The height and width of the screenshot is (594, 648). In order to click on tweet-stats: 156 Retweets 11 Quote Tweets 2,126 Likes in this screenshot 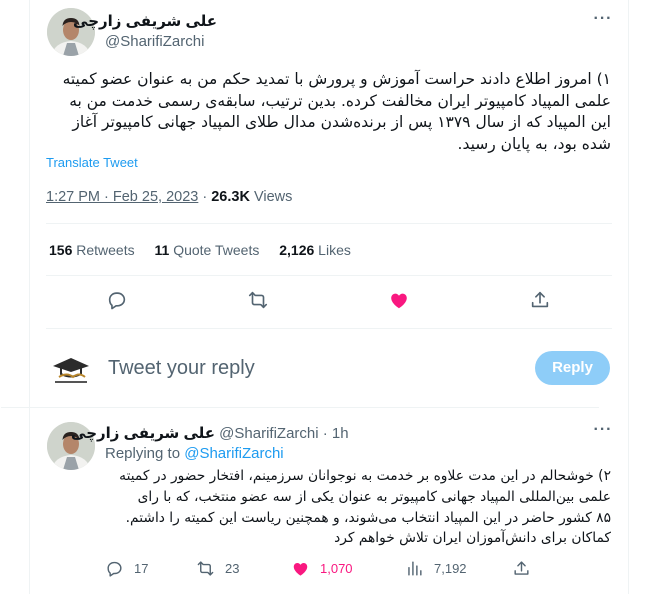, I will do `click(200, 250)`.